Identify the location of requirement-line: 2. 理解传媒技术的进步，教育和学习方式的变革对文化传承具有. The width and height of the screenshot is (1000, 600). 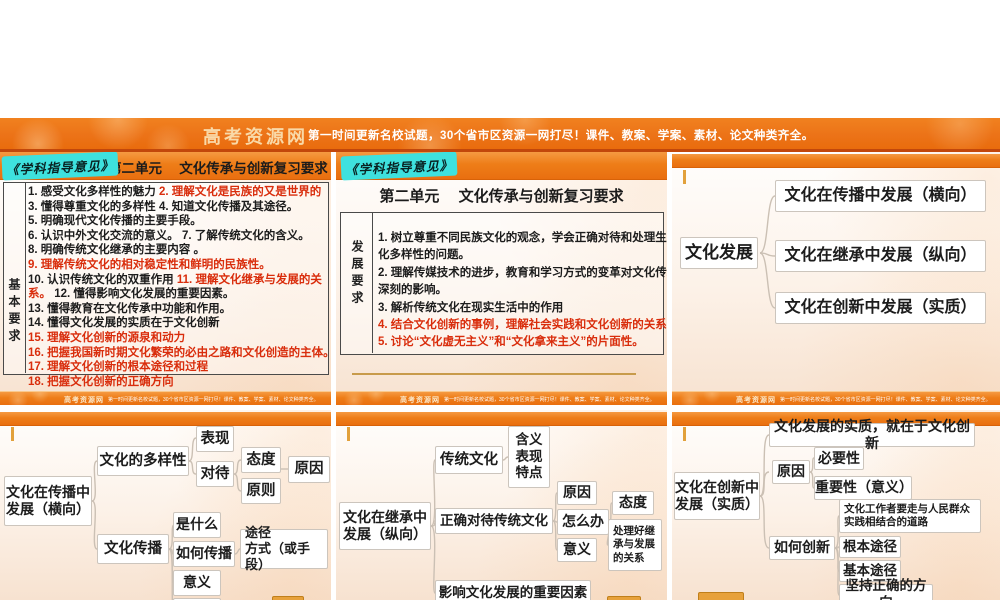
(522, 272).